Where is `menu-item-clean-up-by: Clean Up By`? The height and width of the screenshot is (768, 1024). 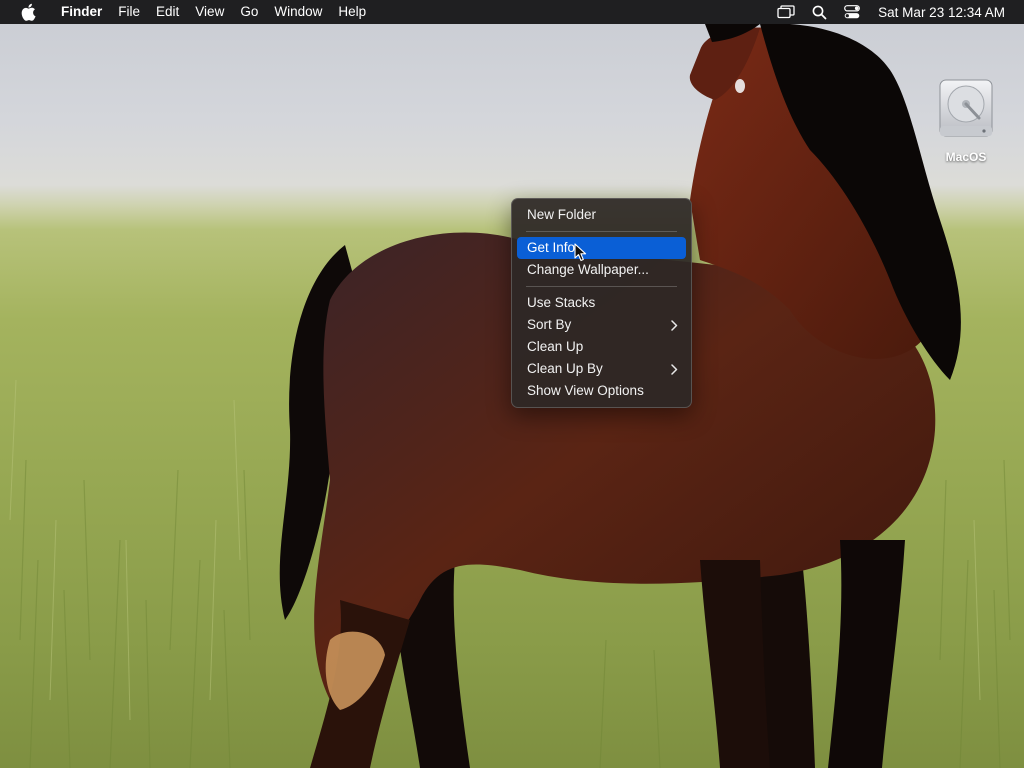 menu-item-clean-up-by: Clean Up By is located at coordinates (601, 369).